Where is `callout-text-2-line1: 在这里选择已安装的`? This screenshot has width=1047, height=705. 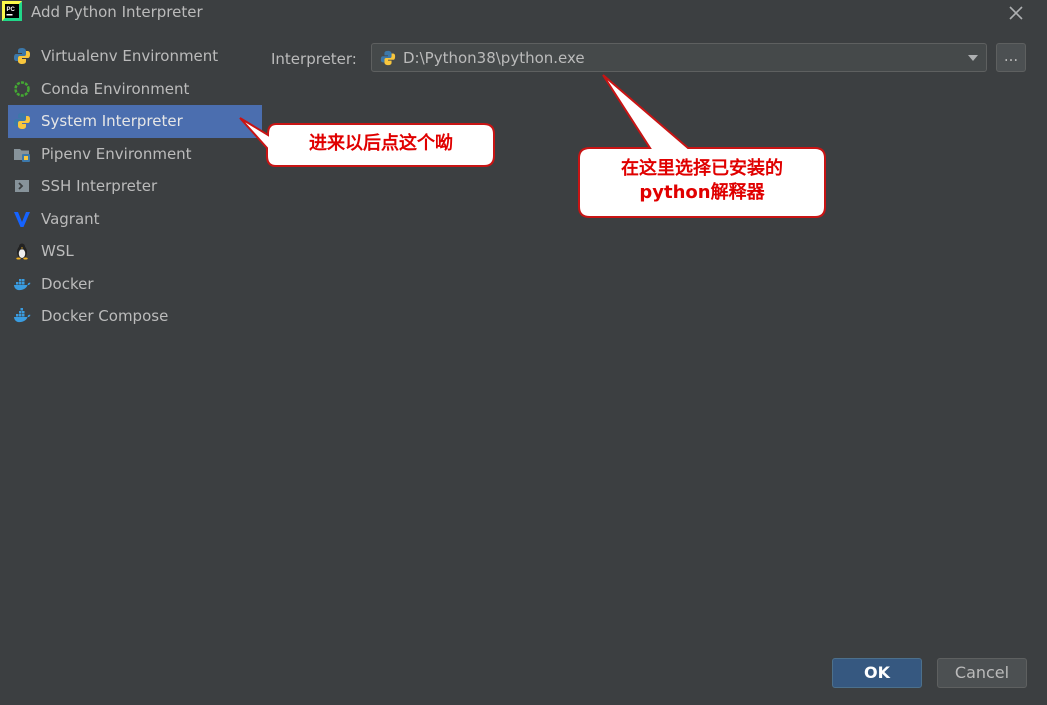 callout-text-2-line1: 在这里选择已安装的 is located at coordinates (702, 168).